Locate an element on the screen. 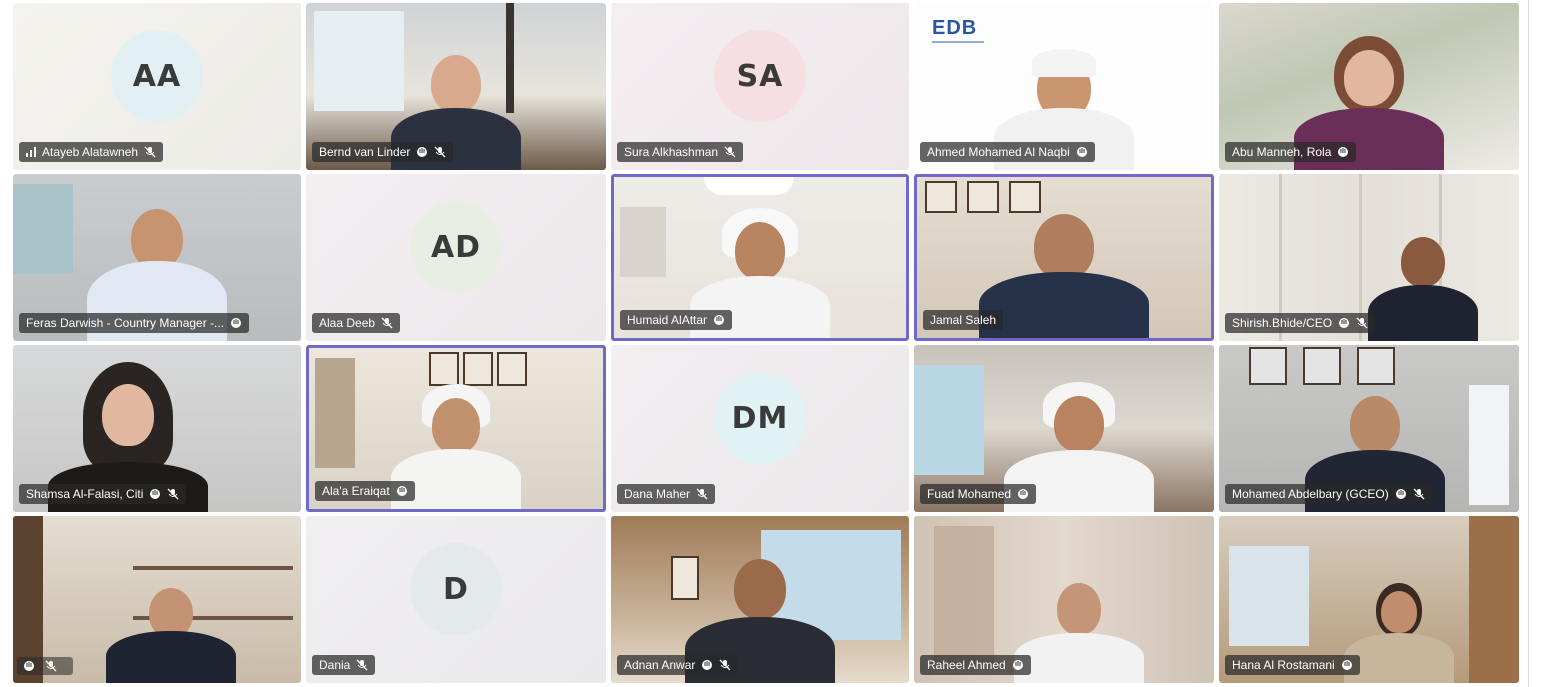 This screenshot has width=1545, height=687. participant-tile: SA Sura Alkhashman is located at coordinates (760, 86).